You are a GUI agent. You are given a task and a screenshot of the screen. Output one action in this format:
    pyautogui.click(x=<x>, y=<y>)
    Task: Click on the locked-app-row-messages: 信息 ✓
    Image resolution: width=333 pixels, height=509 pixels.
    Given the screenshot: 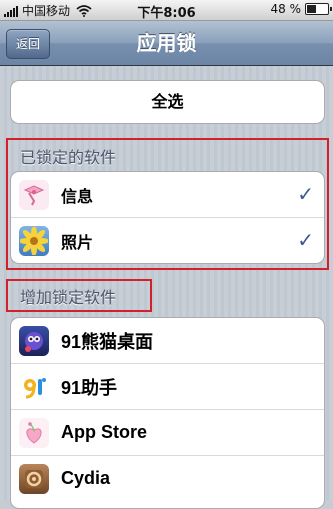 What is the action you would take?
    pyautogui.click(x=167, y=195)
    